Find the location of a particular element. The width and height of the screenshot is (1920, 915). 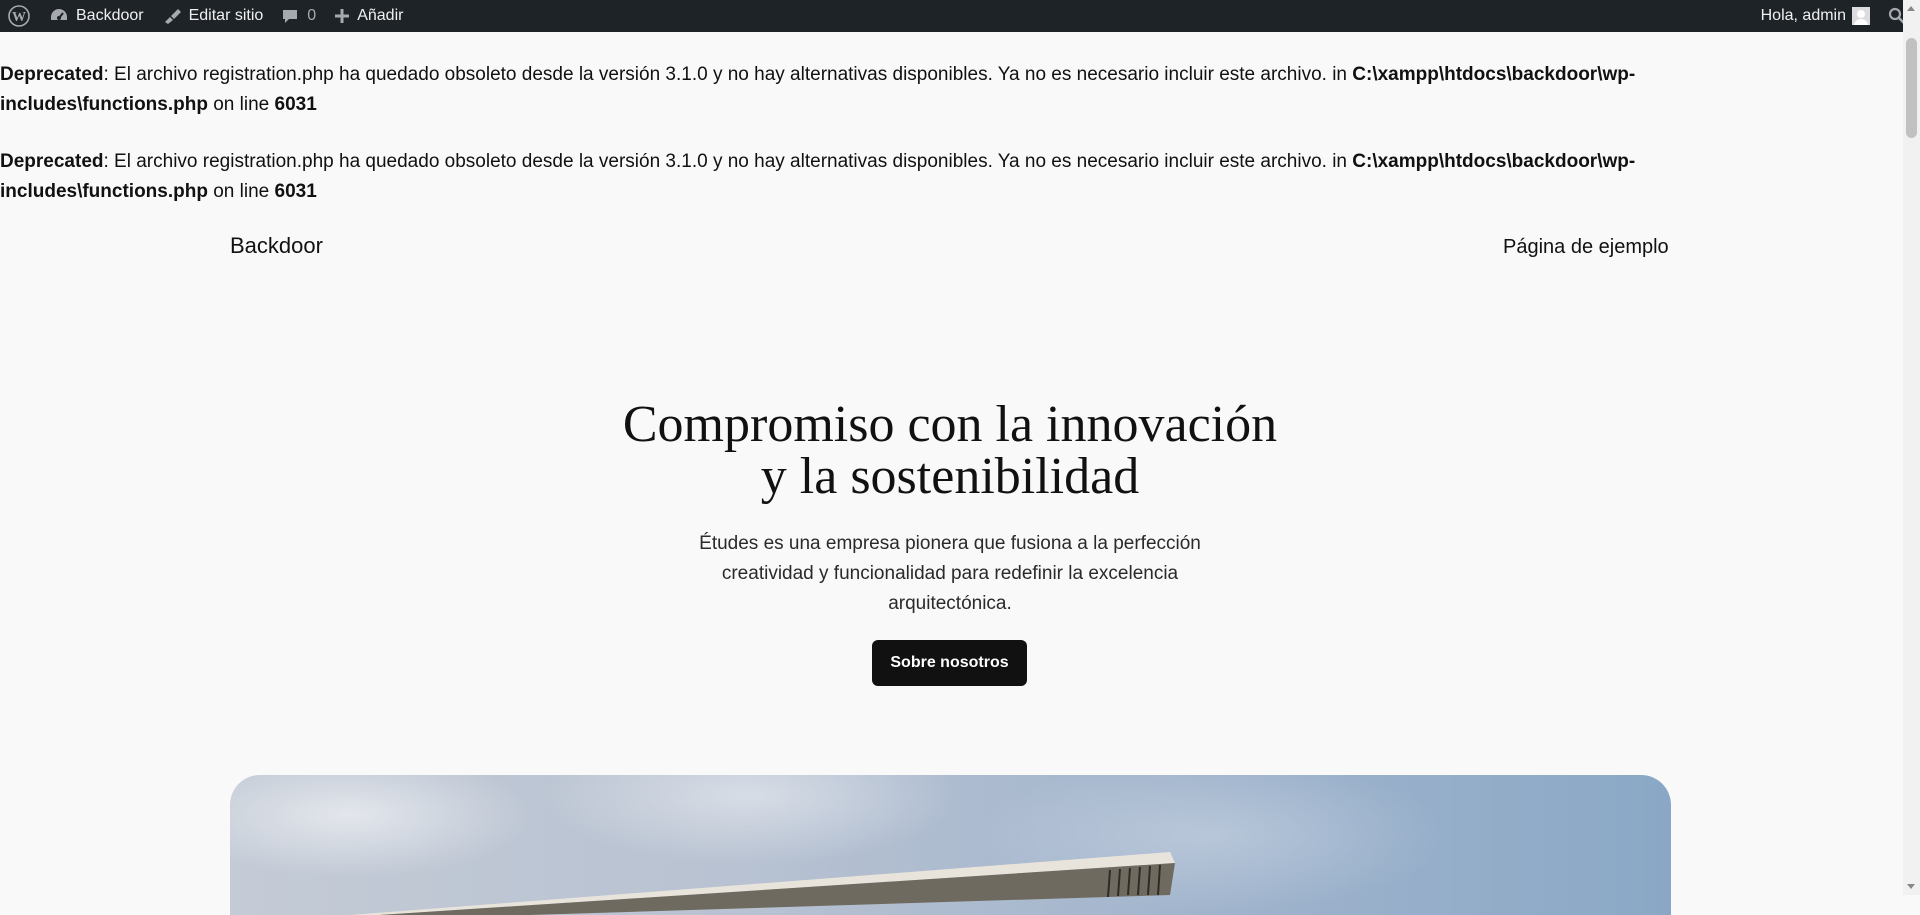

comment-icon is located at coordinates (290, 16).